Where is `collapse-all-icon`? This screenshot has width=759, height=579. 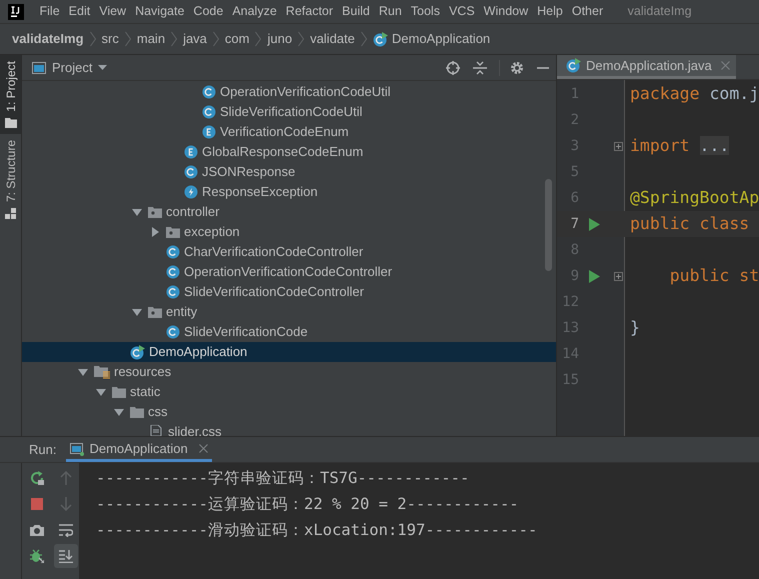
collapse-all-icon is located at coordinates (480, 67).